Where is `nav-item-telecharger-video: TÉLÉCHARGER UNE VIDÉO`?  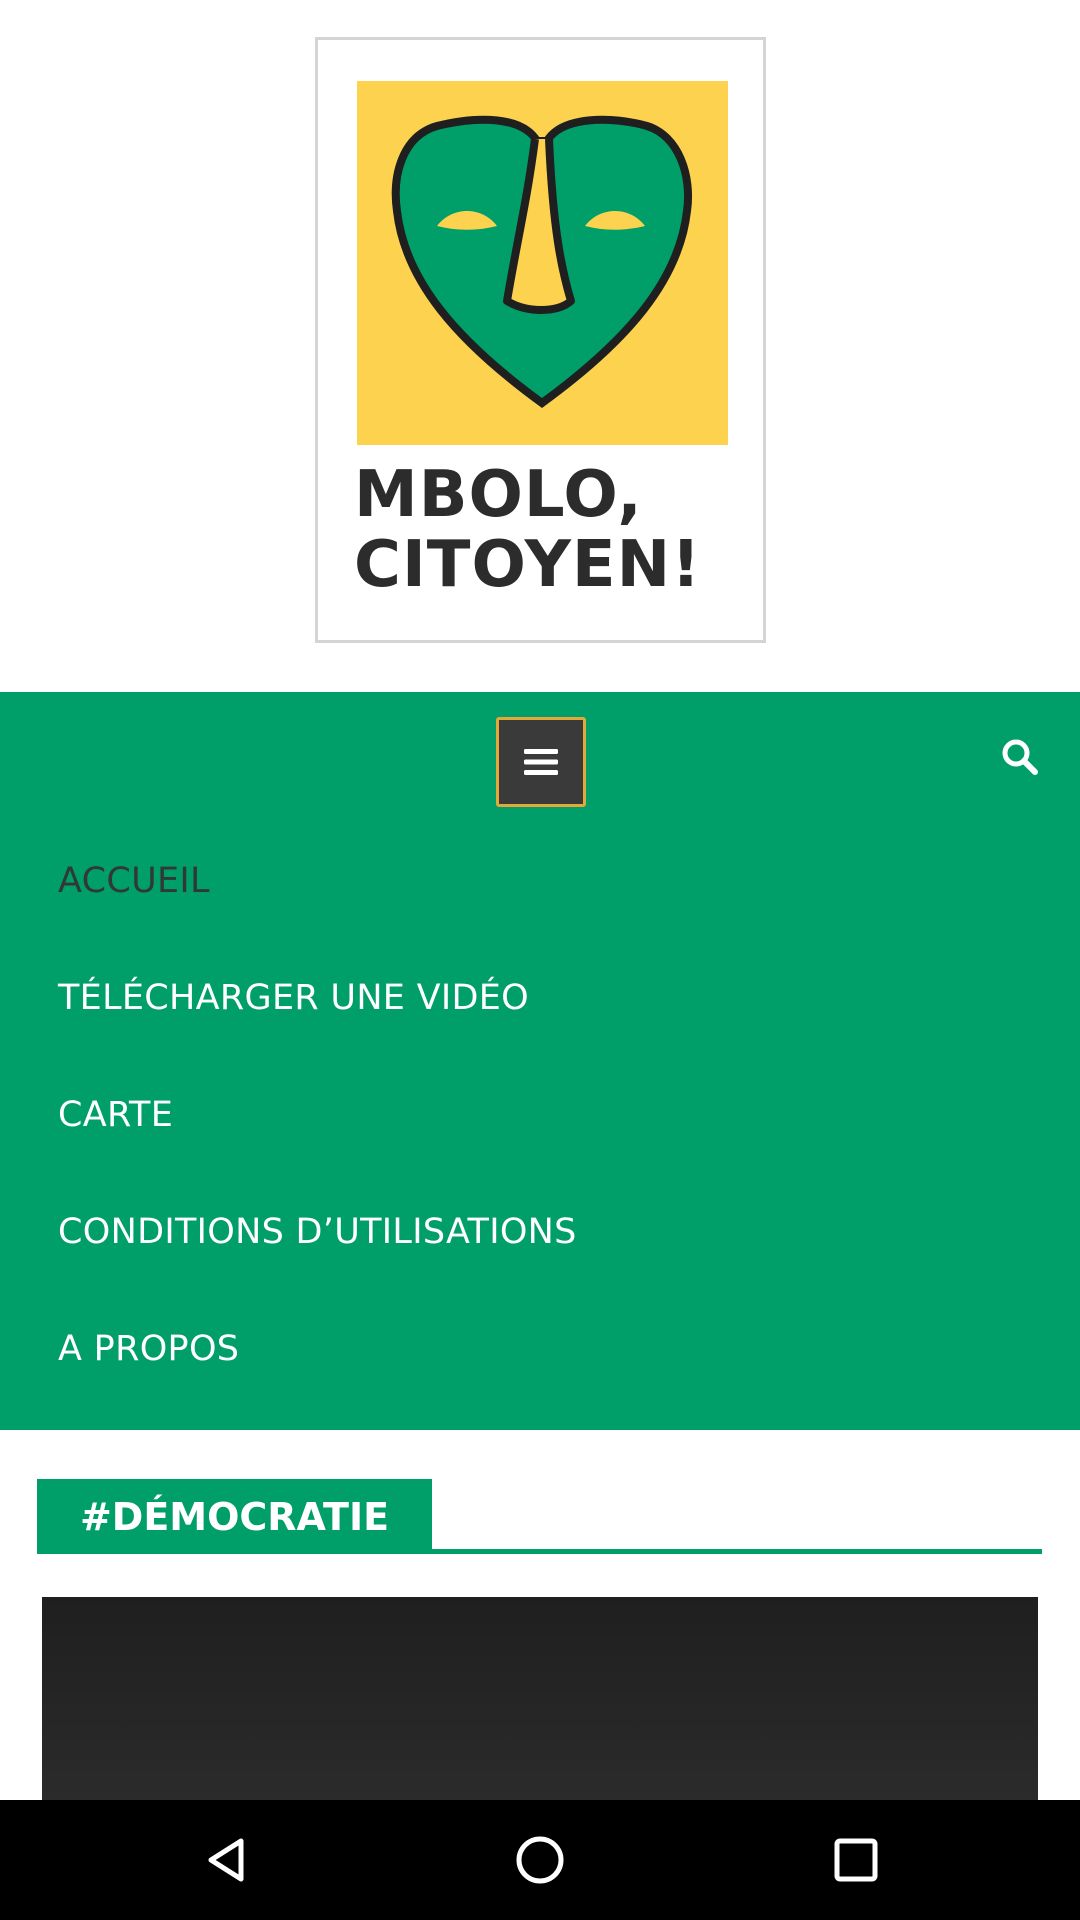 nav-item-telecharger-video: TÉLÉCHARGER UNE VIDÉO is located at coordinates (540, 997).